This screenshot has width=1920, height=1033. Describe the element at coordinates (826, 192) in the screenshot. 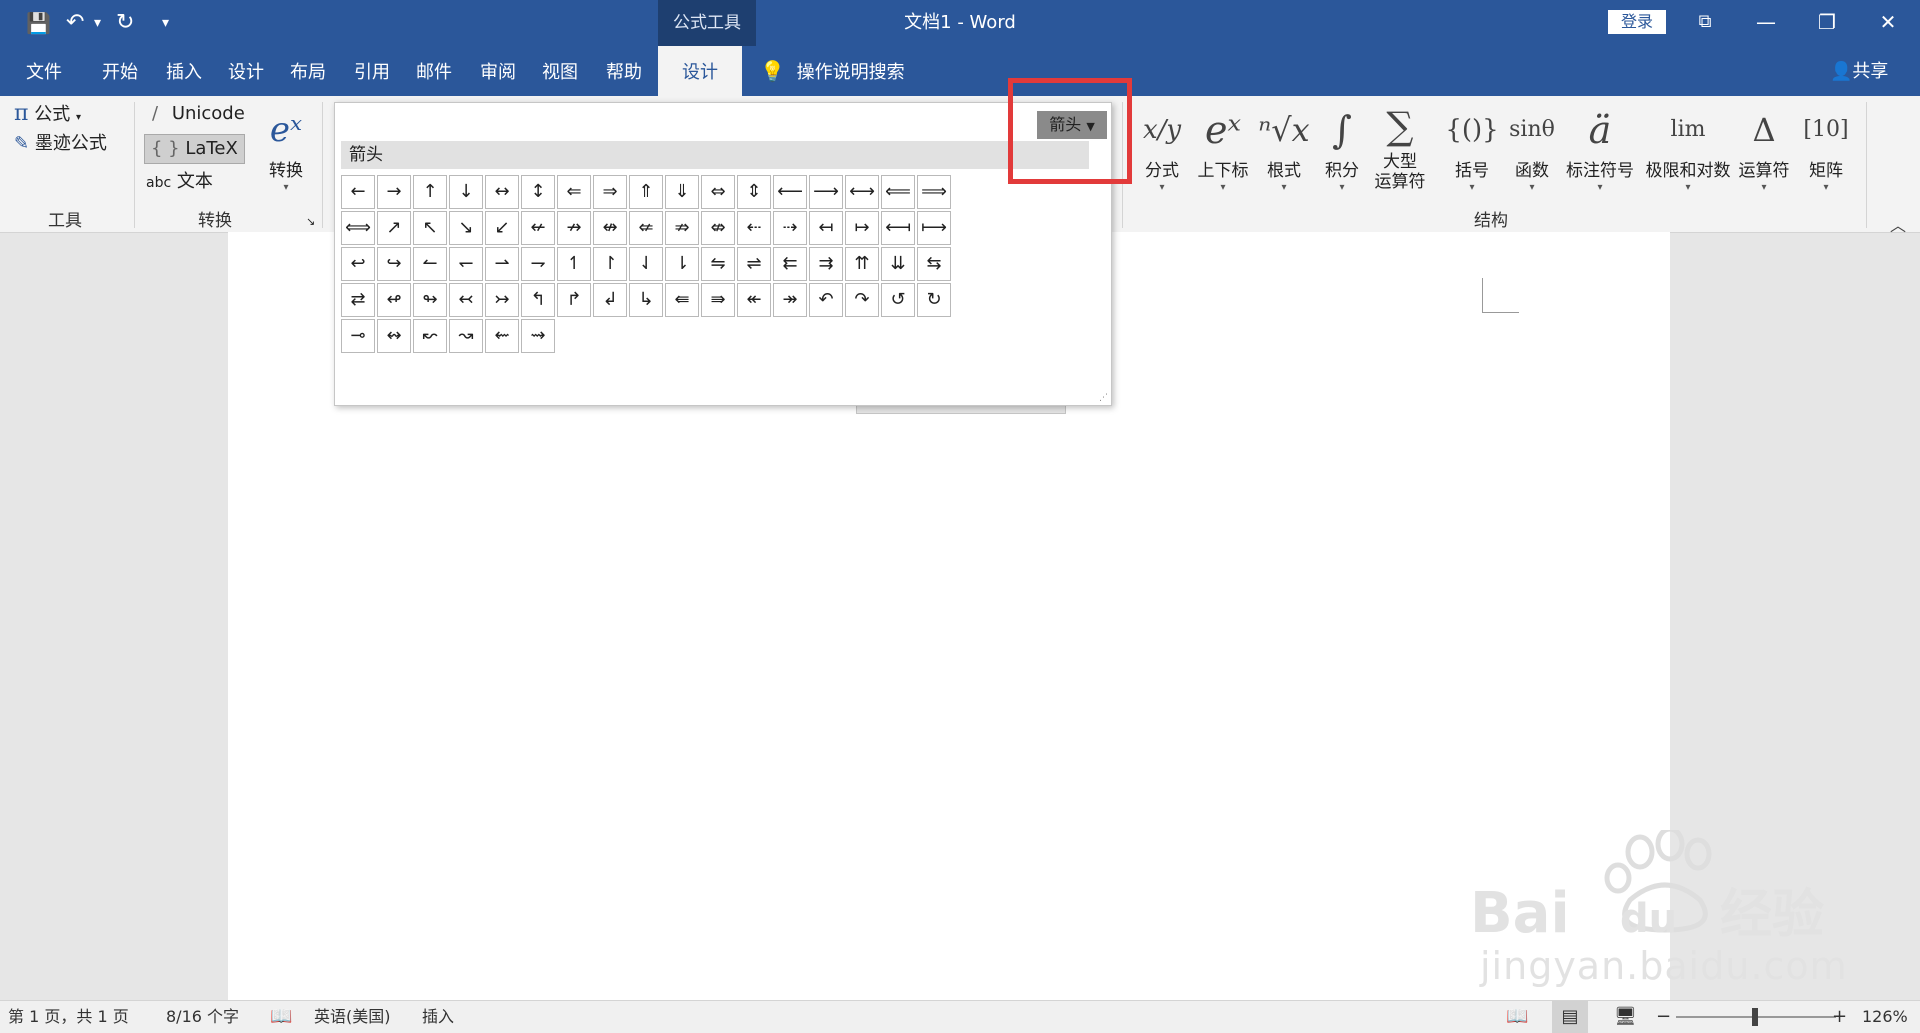

I see `arrow-symbol: ⟶` at that location.